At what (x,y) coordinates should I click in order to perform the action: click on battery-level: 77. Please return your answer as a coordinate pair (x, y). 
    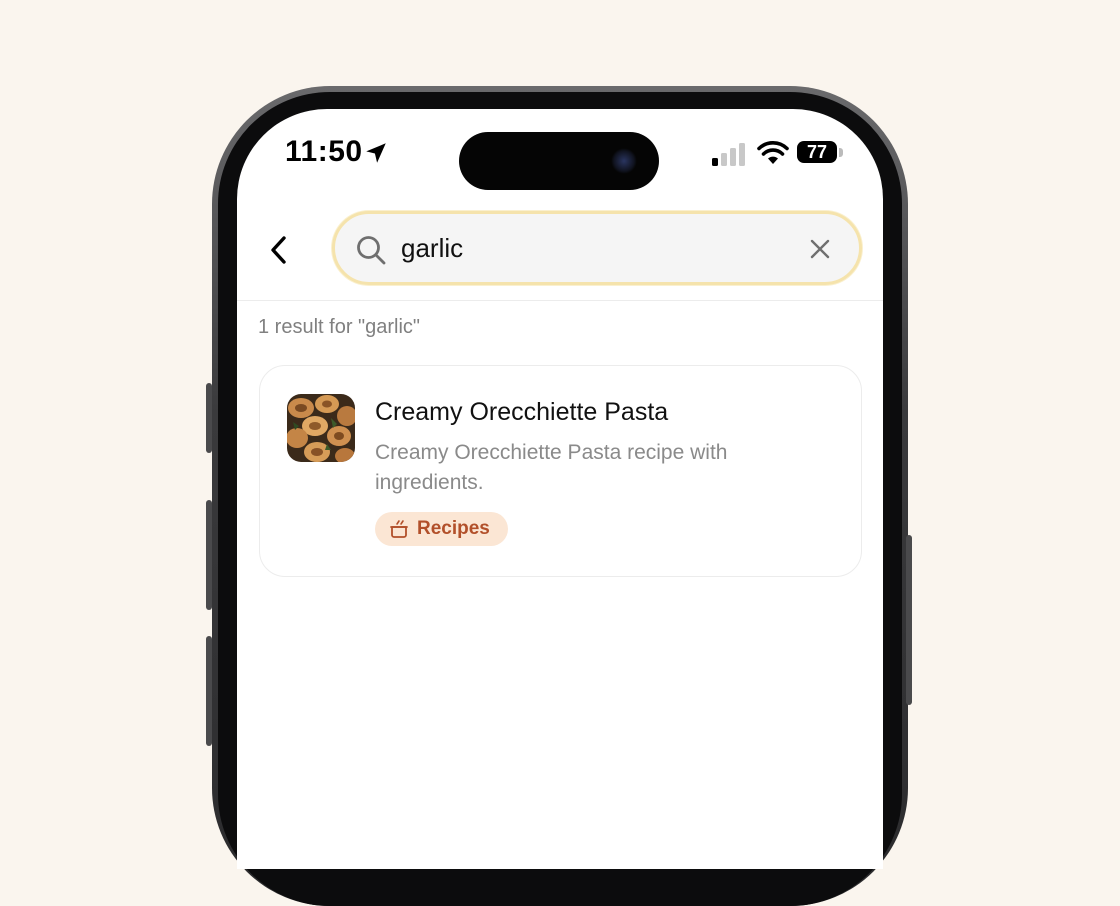
    Looking at the image, I should click on (817, 152).